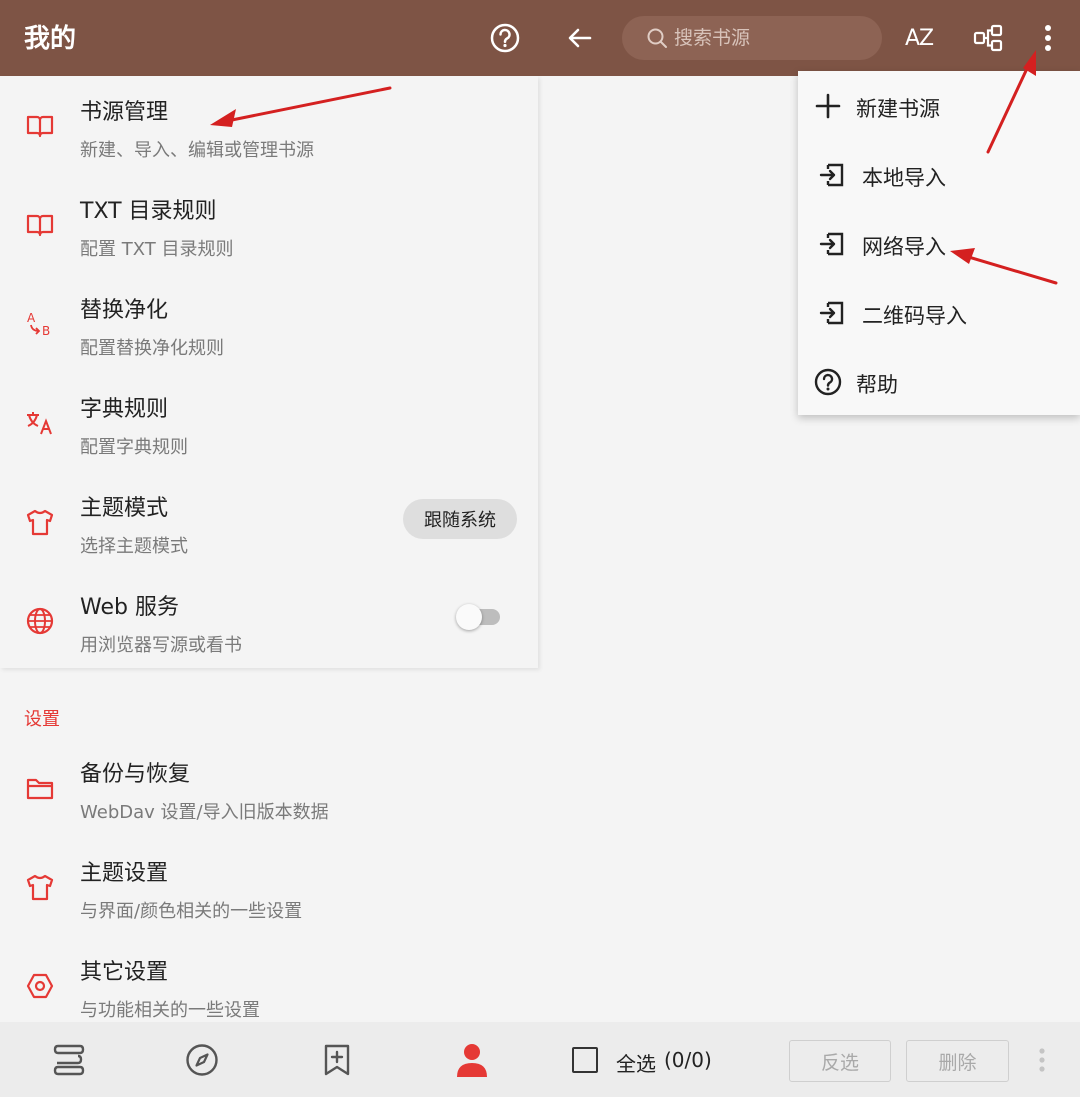 Image resolution: width=1080 pixels, height=1097 pixels. Describe the element at coordinates (124, 873) in the screenshot. I see `item-title: 主题设置` at that location.